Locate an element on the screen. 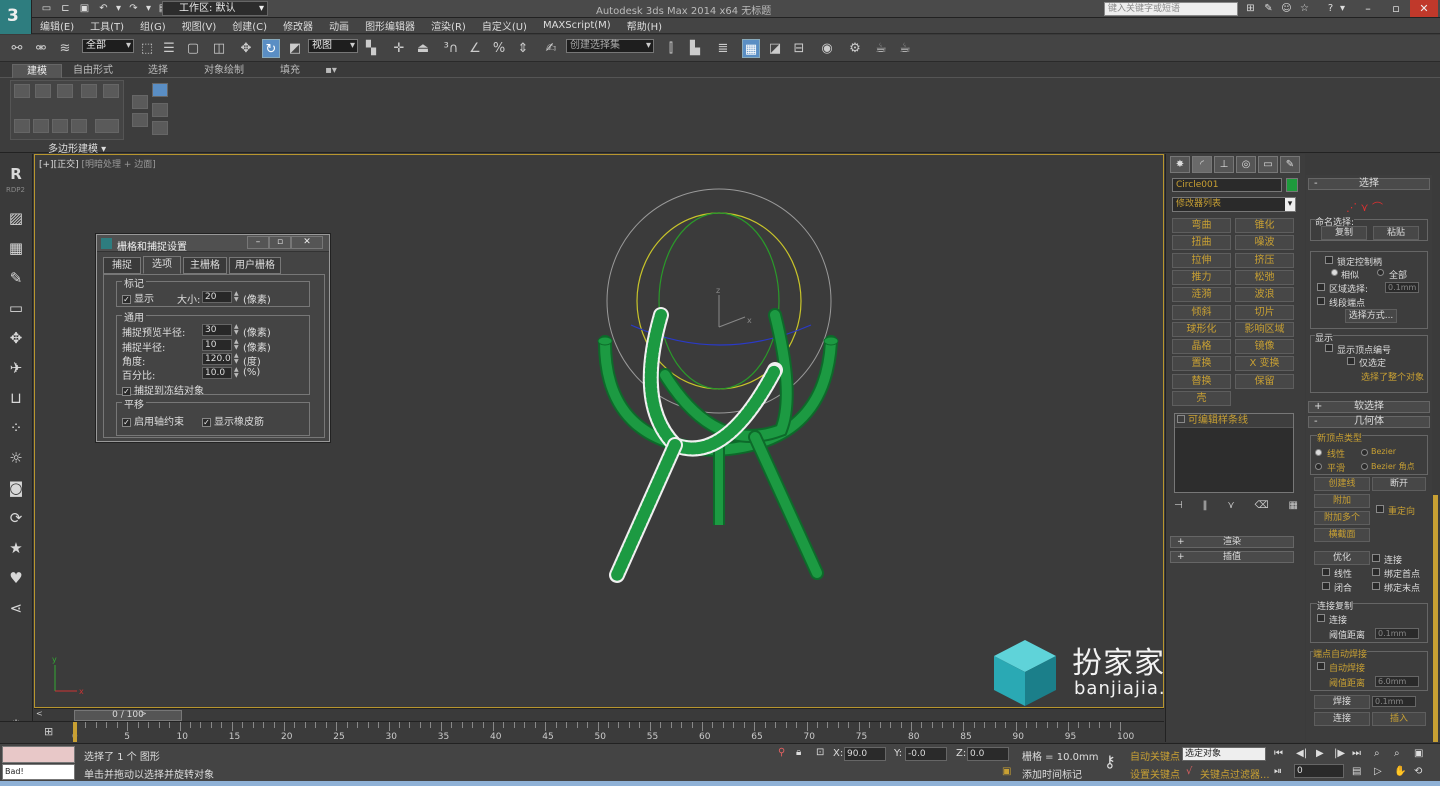 This screenshot has height=786, width=1440. window-crossing-icon: ◫ is located at coordinates (219, 48).